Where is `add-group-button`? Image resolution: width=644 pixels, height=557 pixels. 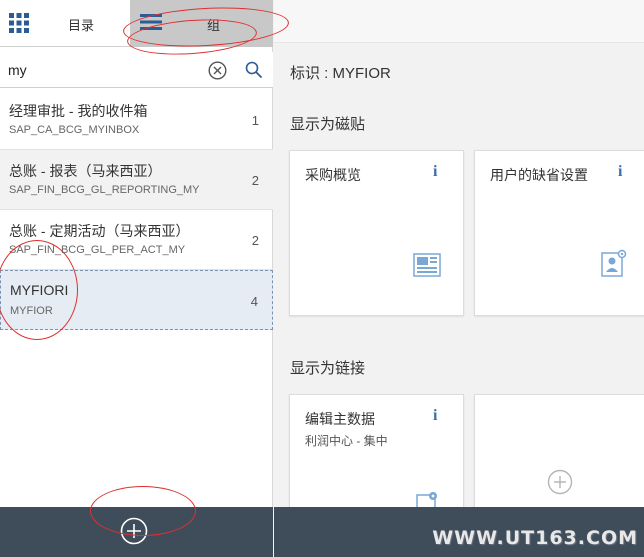
add-group-button is located at coordinates (134, 533).